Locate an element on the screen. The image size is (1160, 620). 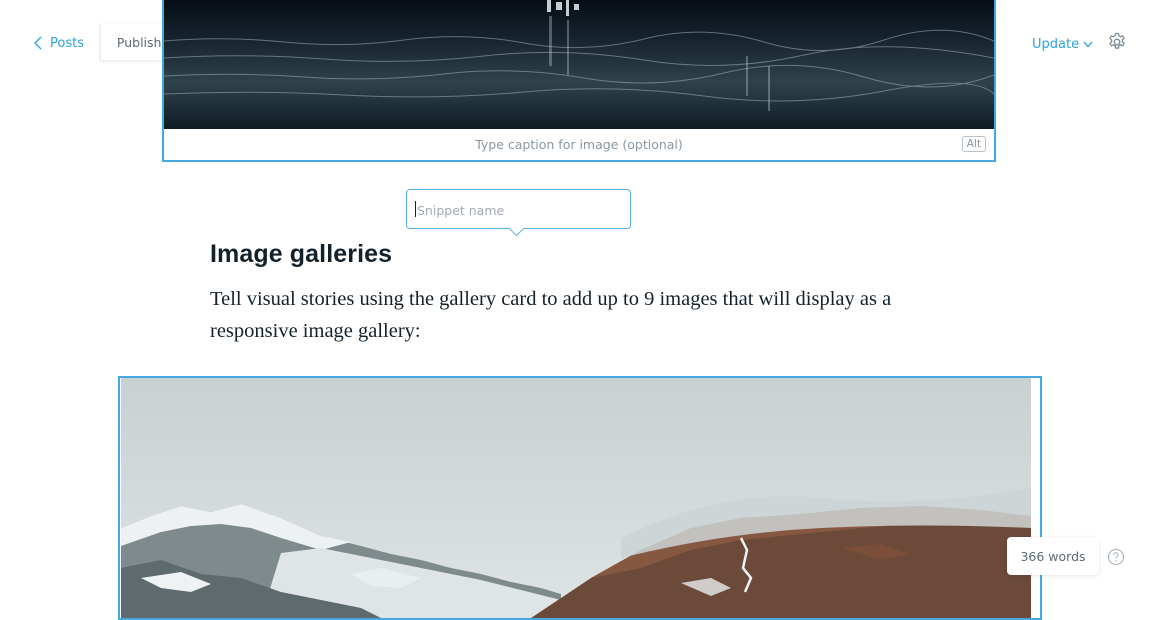
image-caption-input: Type caption for image (optional) is located at coordinates (579, 145).